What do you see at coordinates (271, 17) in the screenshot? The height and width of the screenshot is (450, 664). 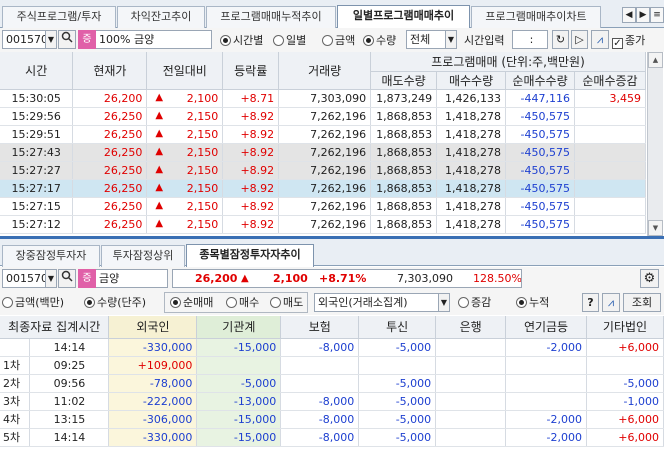 I see `tab-program-cumulative: 프로그램매매누적추이` at bounding box center [271, 17].